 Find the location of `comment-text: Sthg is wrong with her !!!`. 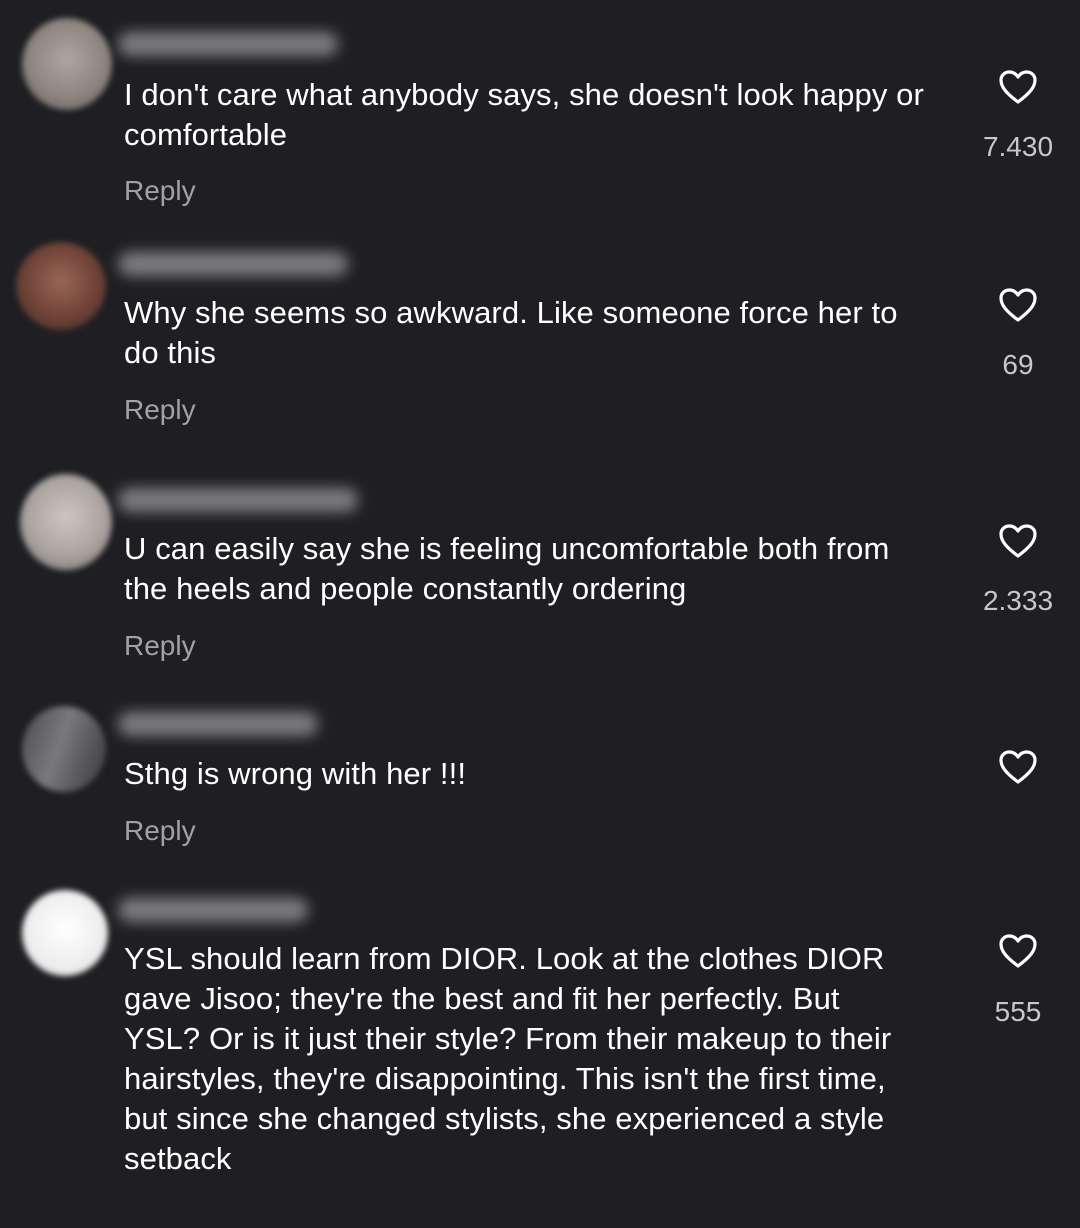

comment-text: Sthg is wrong with her !!! is located at coordinates (295, 773).